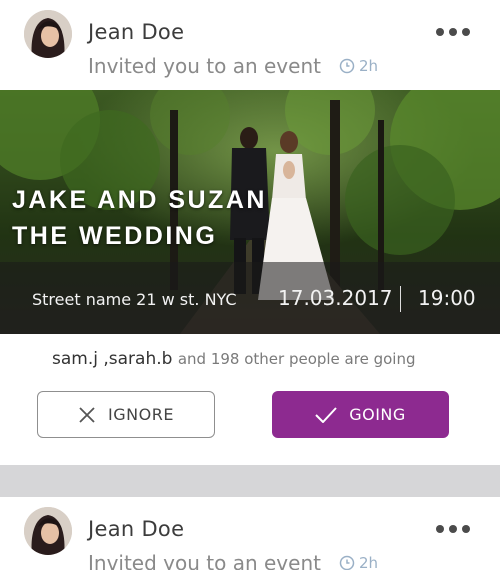 The image size is (500, 570). I want to click on ignore-button: IGNORE, so click(126, 414).